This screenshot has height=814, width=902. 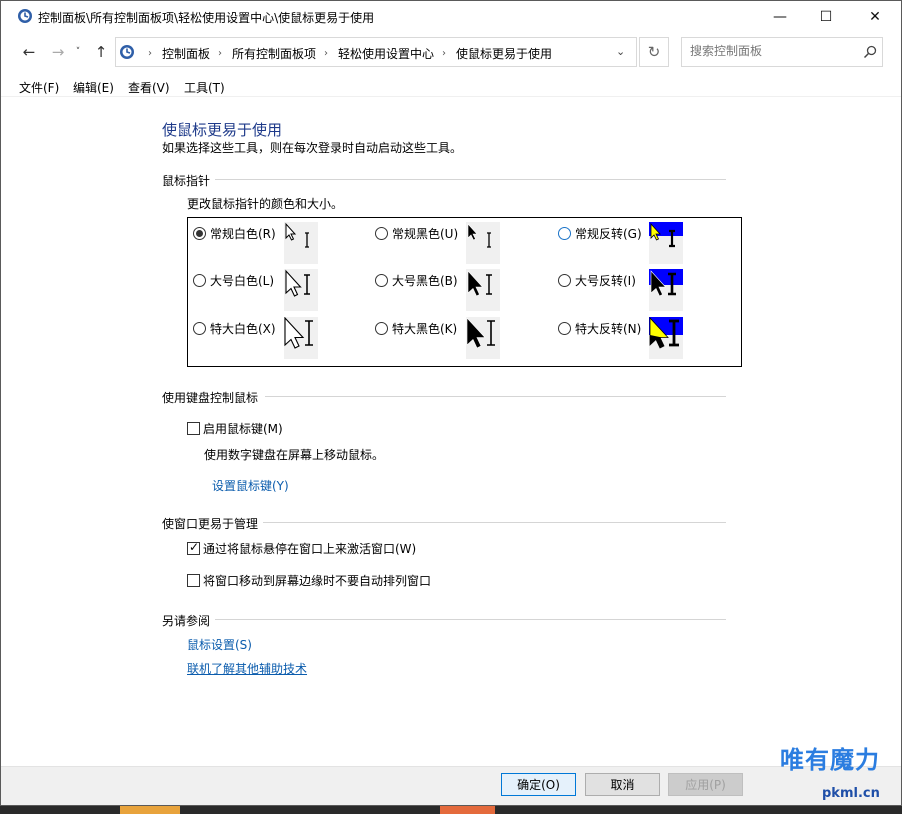 What do you see at coordinates (294, 455) in the screenshot?
I see `mouse-keys-description: 使用数字键盘在屏幕上移动鼠标。` at bounding box center [294, 455].